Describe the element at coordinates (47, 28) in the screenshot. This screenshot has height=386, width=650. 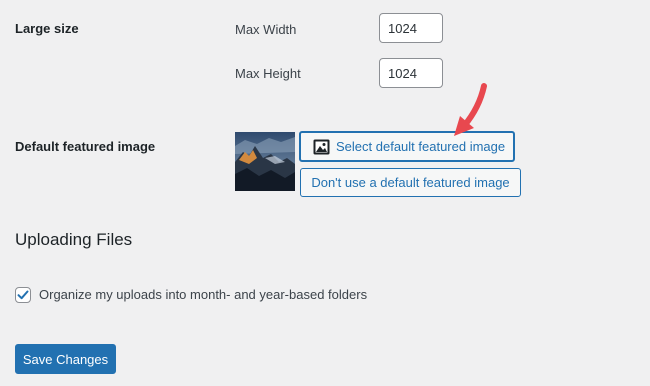
I see `large-size-label: Large size` at that location.